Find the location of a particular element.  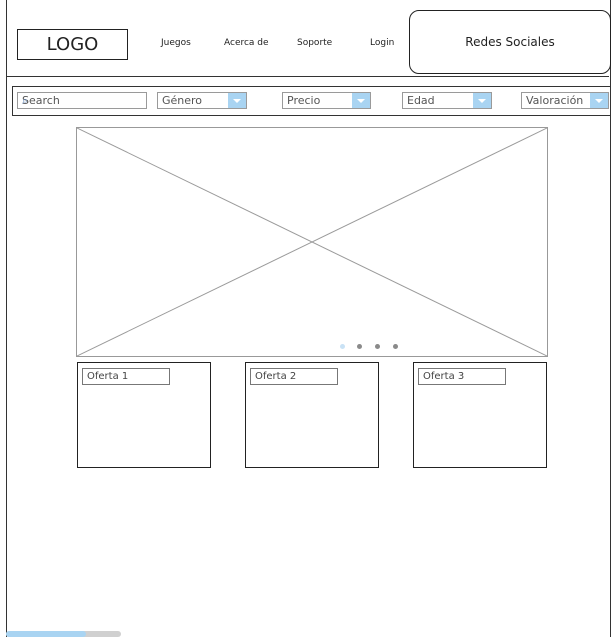

social-links: Redes Sociales is located at coordinates (510, 42).